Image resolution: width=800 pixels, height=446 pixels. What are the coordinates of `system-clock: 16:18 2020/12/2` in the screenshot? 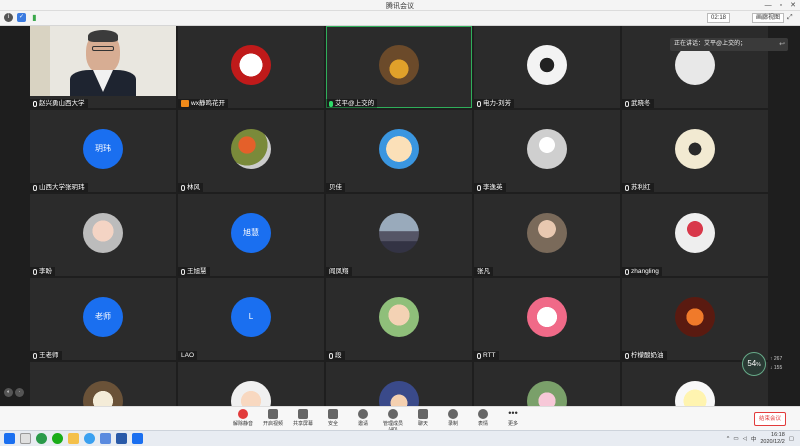 It's located at (772, 439).